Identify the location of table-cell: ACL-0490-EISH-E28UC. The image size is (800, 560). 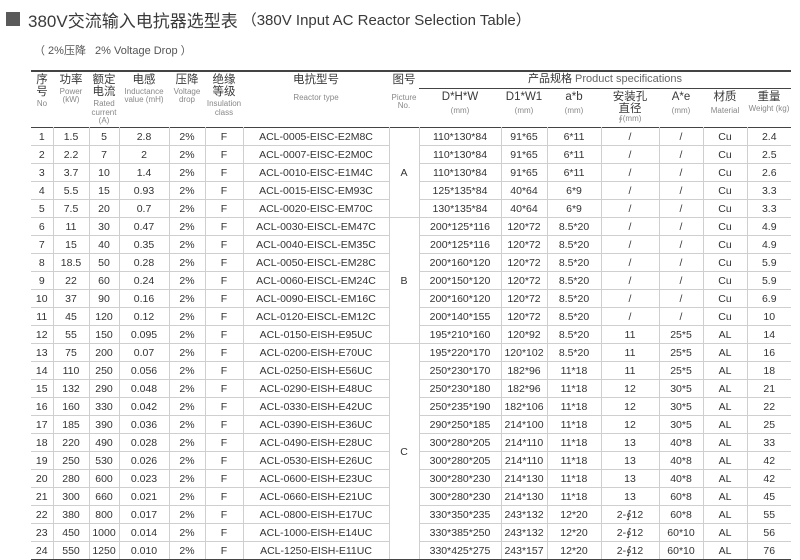
(315, 442).